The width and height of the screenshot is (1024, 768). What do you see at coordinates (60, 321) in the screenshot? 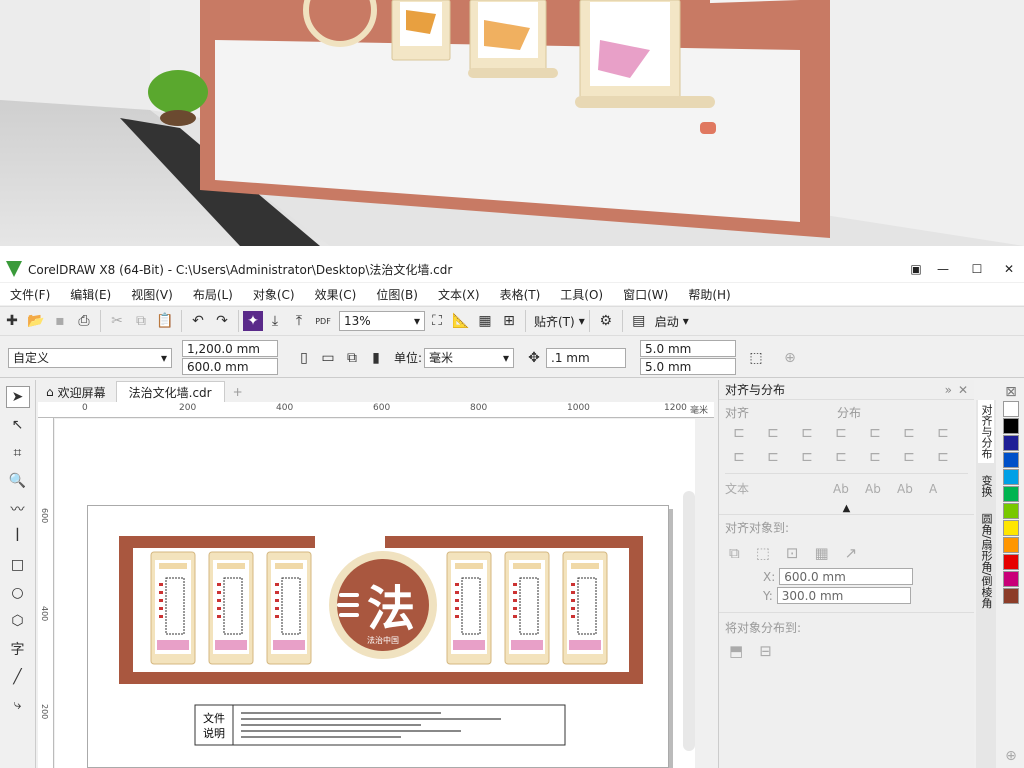
I see `save-icon: ▪` at bounding box center [60, 321].